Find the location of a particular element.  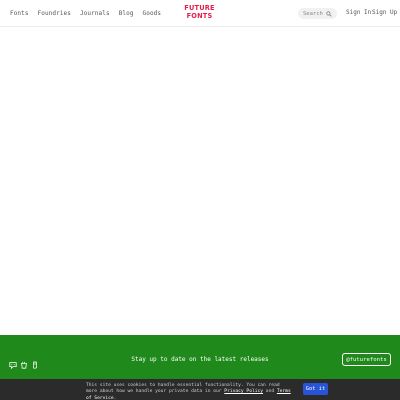

sign-up-link: Sign Up is located at coordinates (384, 12).